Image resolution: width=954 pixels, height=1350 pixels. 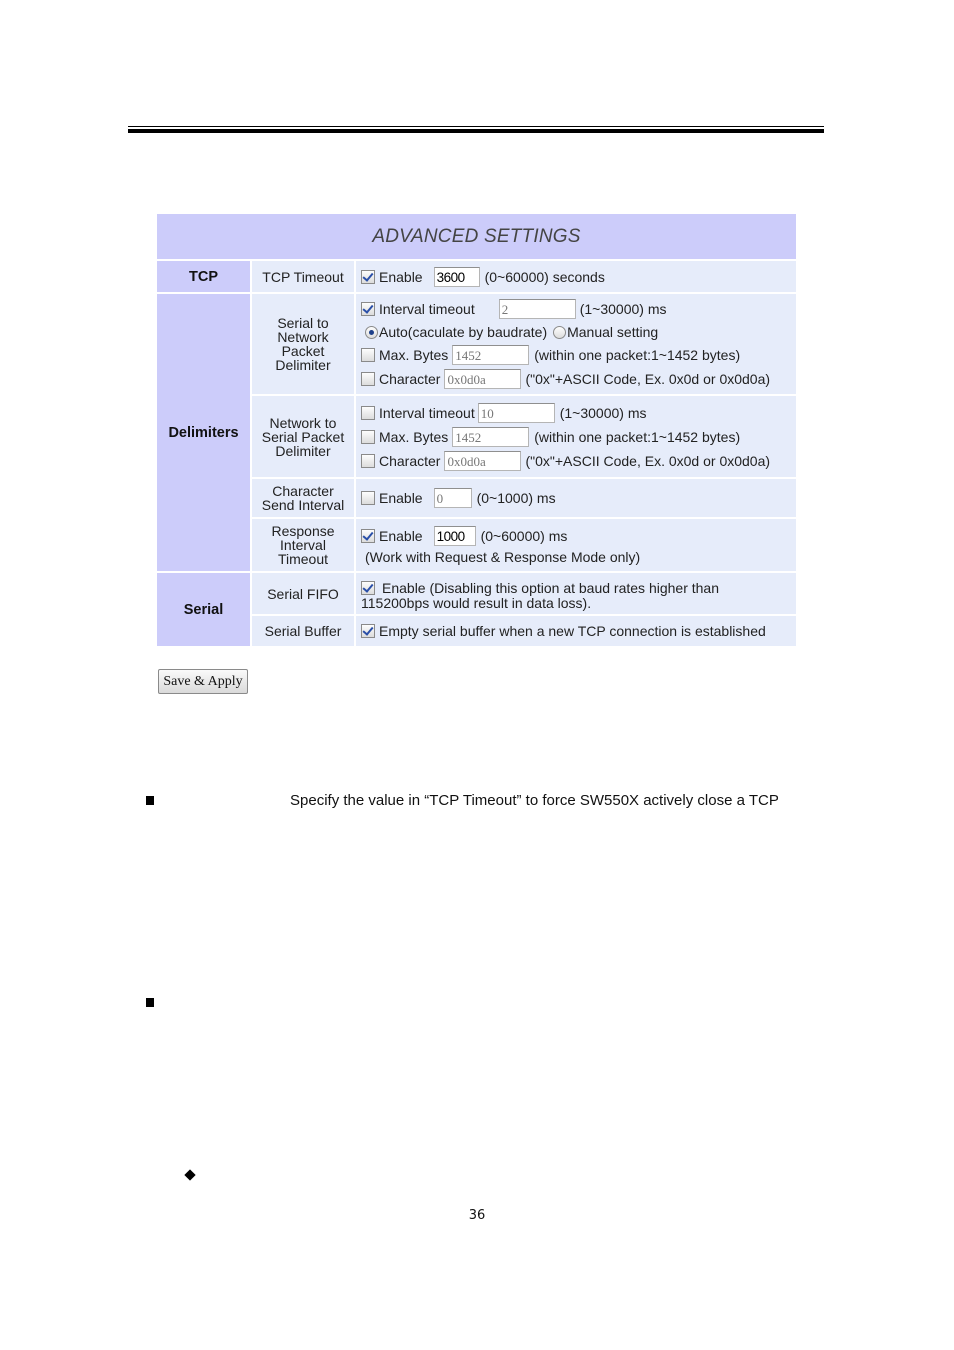 I want to click on serial-buffer-label: Serial Buffer, so click(x=303, y=631).